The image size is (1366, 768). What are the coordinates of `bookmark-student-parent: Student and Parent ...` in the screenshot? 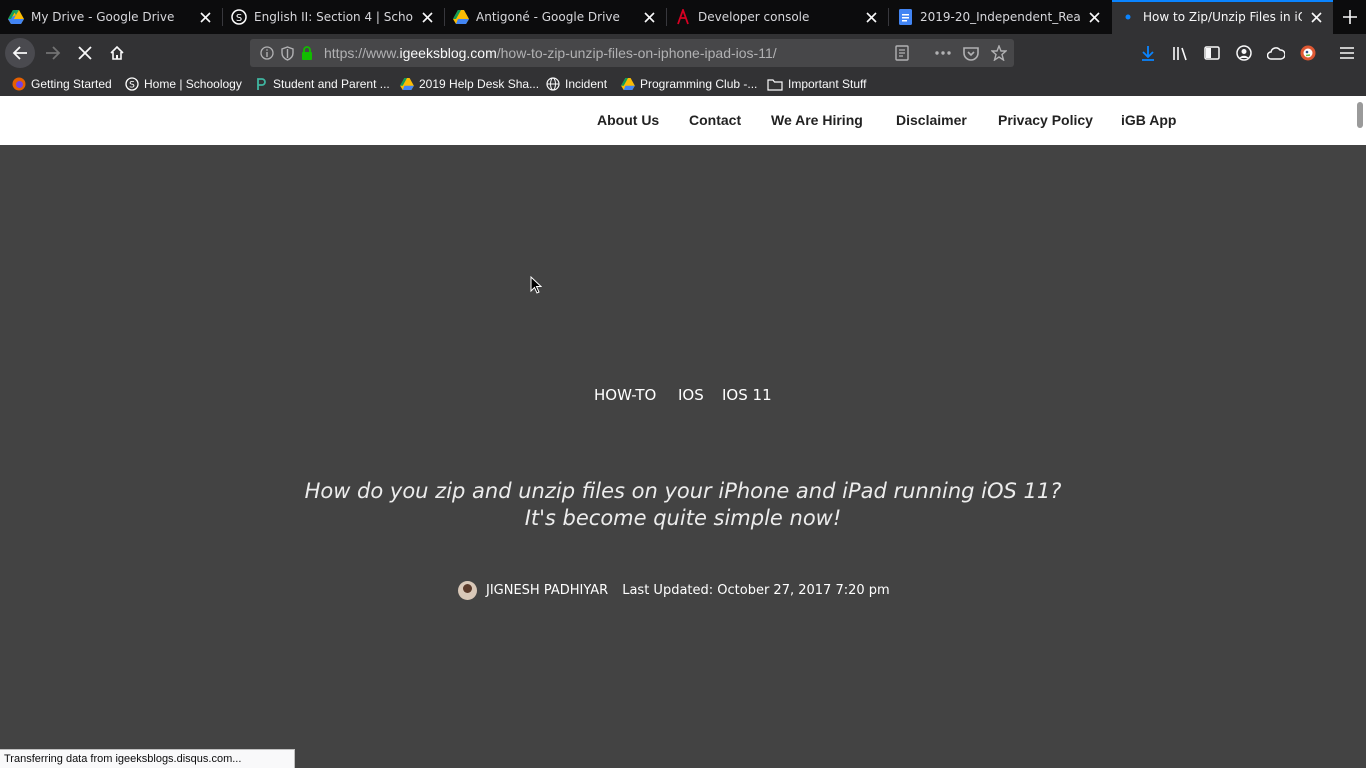 It's located at (322, 84).